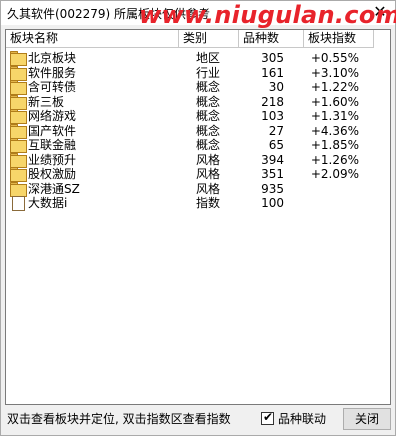 The width and height of the screenshot is (396, 436). What do you see at coordinates (339, 39) in the screenshot?
I see `column-header-board-index: 板块指数` at bounding box center [339, 39].